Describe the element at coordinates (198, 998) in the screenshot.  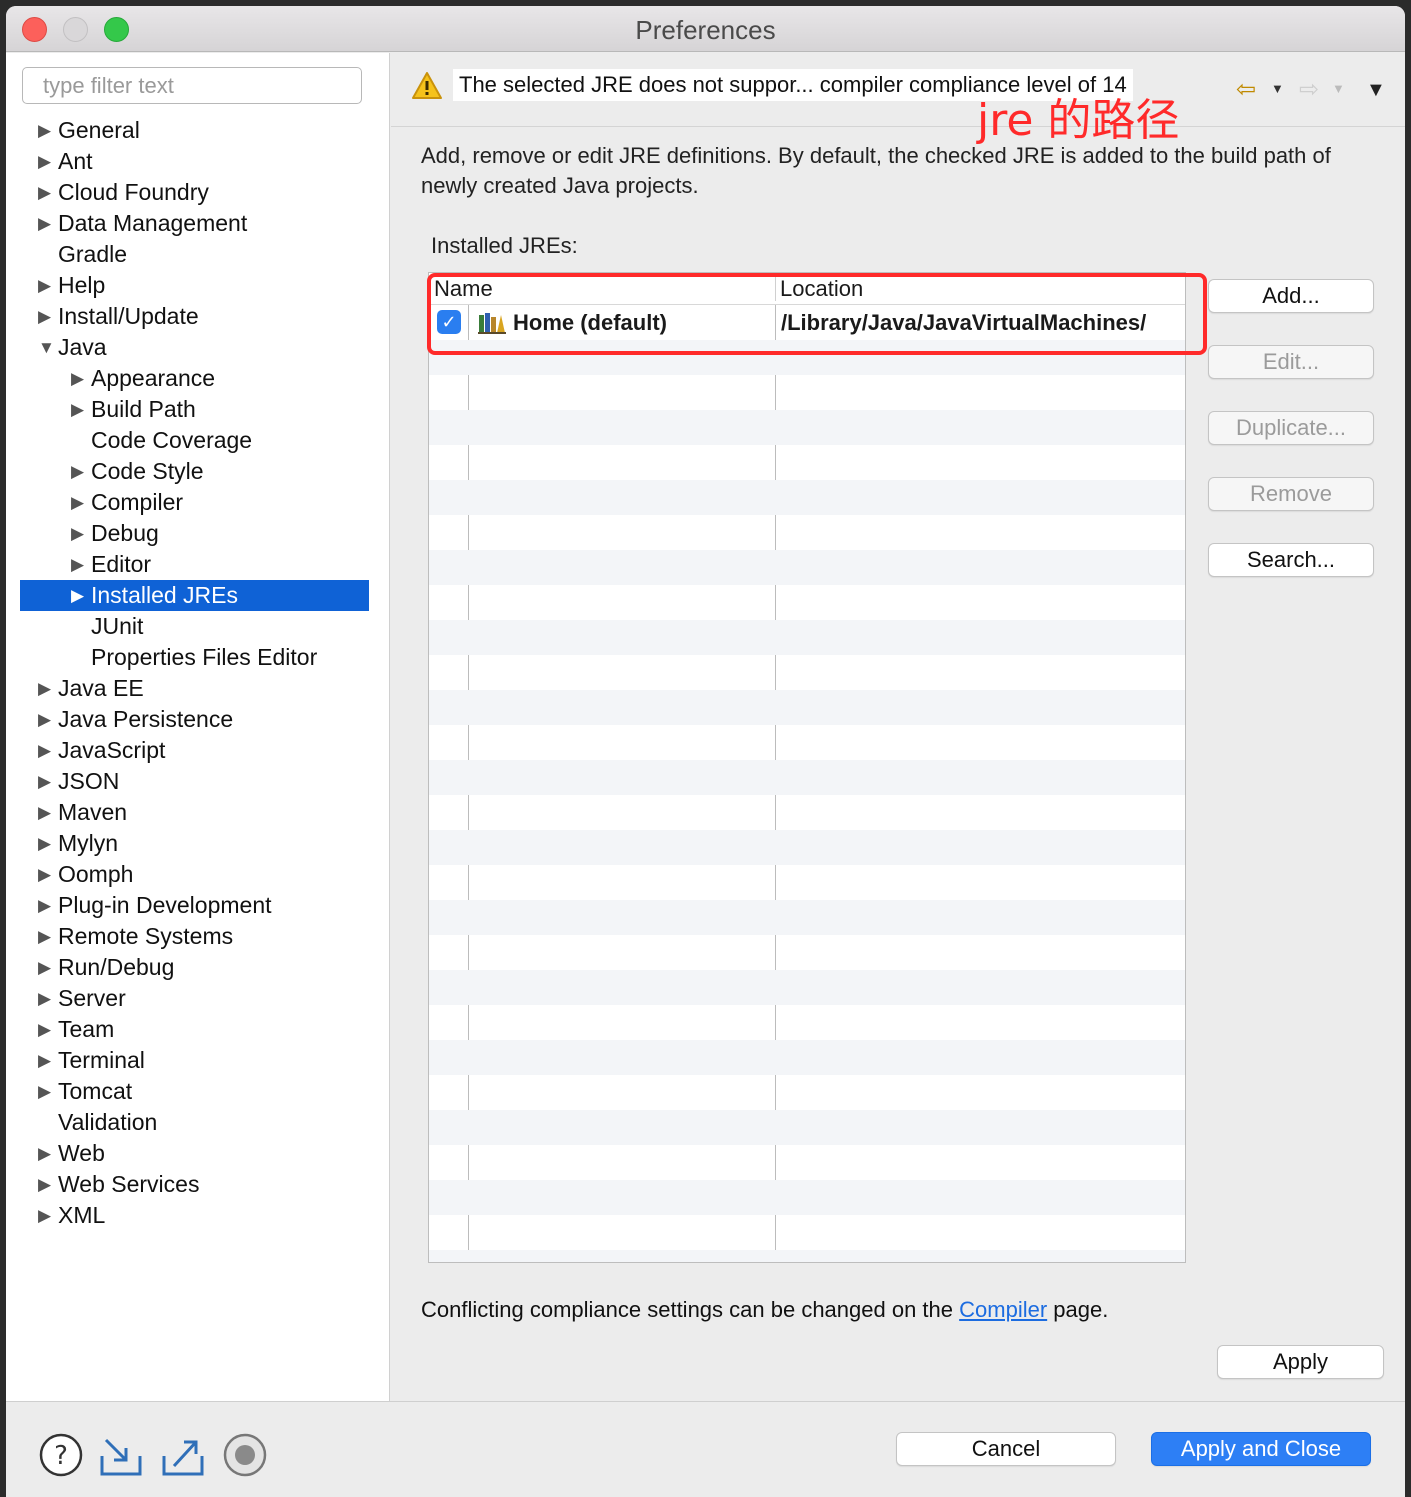
I see `tree-item: ▶ Server` at that location.